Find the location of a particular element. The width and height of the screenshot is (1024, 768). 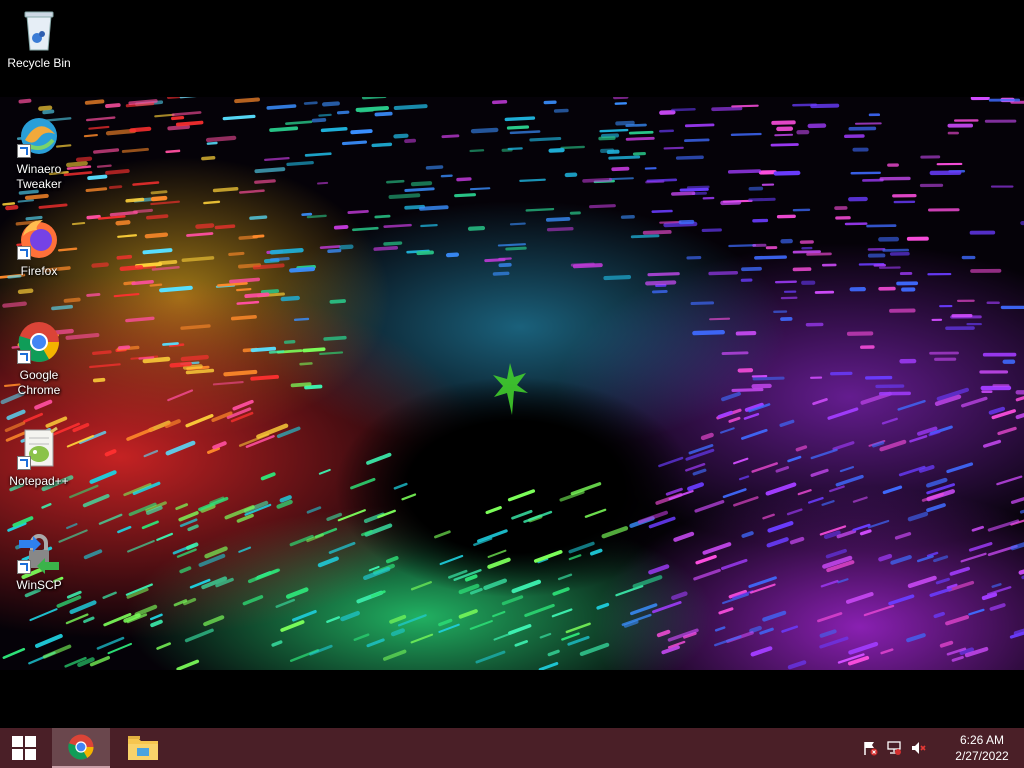

network-icon is located at coordinates (894, 748).